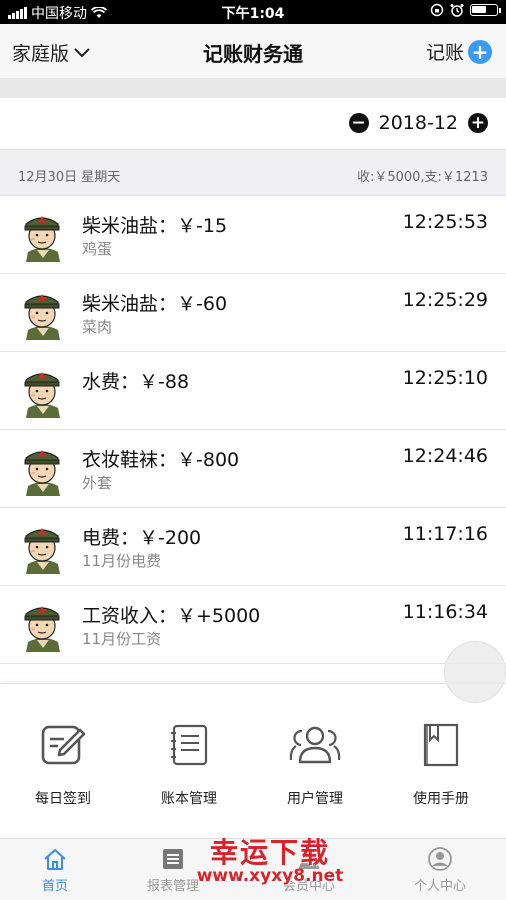  I want to click on tab-bar: 首页 报表管理 会员中心 个人中心, so click(253, 869).